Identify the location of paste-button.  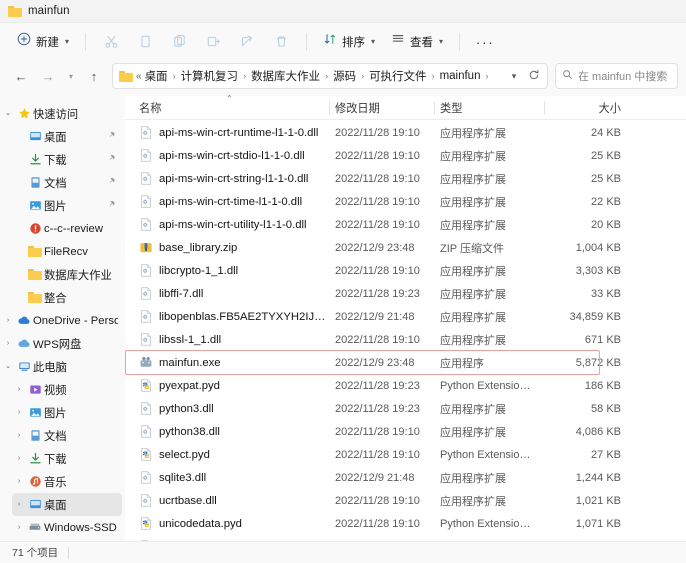
(179, 42).